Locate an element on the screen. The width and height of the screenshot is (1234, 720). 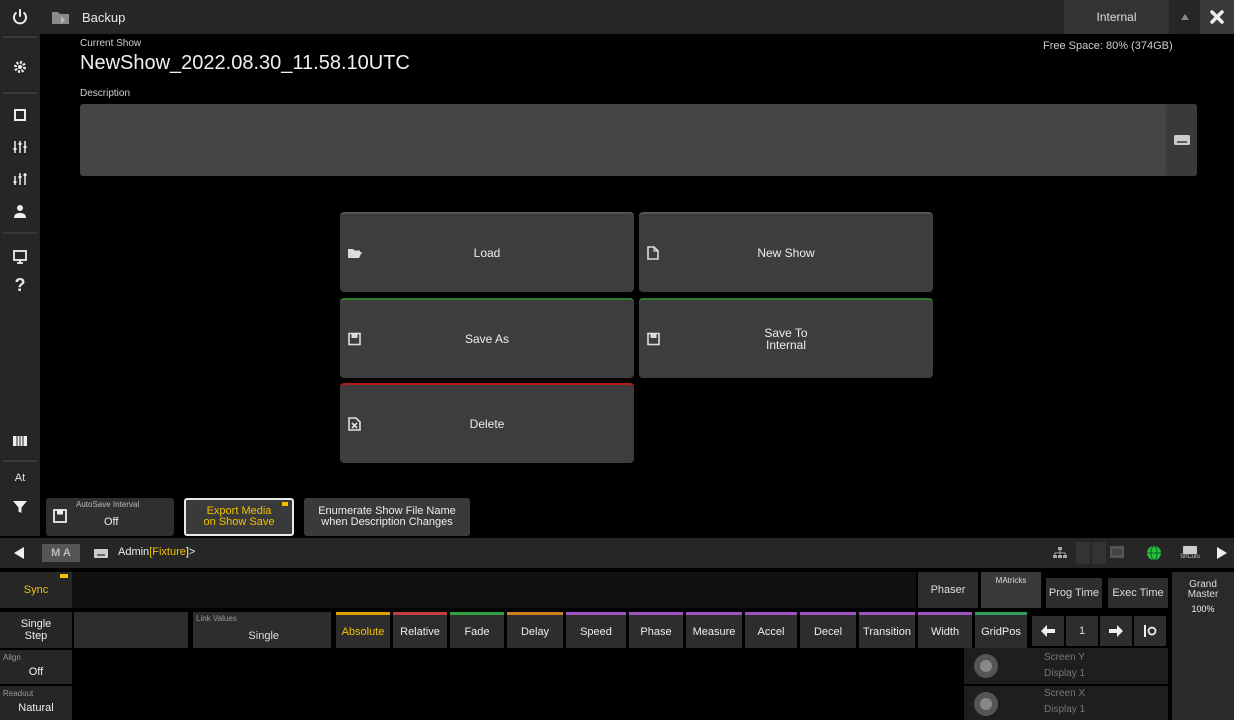
save-to-internal-button: Save To Internal is located at coordinates (786, 338).